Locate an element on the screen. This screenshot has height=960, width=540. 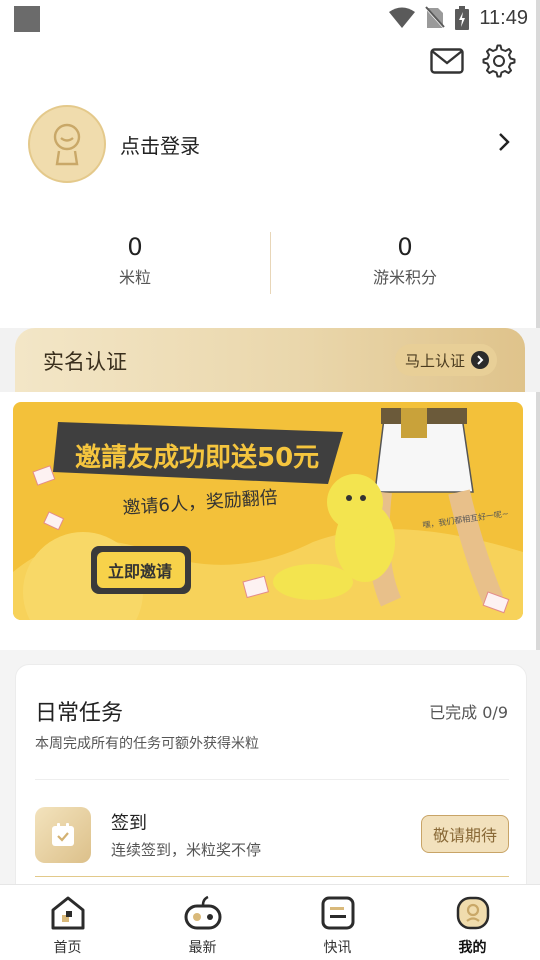
verify-now-button: 马上认证 is located at coordinates (445, 360).